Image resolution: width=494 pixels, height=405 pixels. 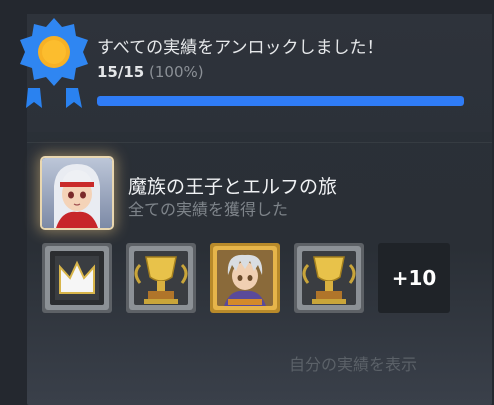 I want to click on game-subtitle: 全ての実績を獲得した, so click(x=208, y=209).